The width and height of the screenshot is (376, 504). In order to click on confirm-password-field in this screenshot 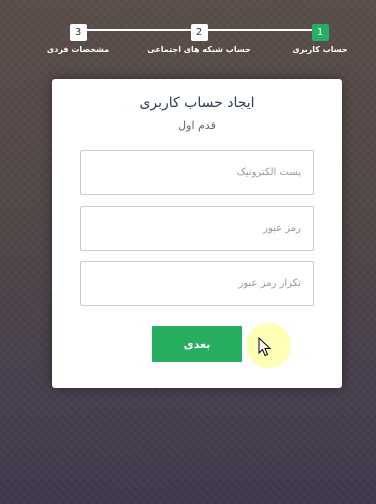, I will do `click(197, 283)`.